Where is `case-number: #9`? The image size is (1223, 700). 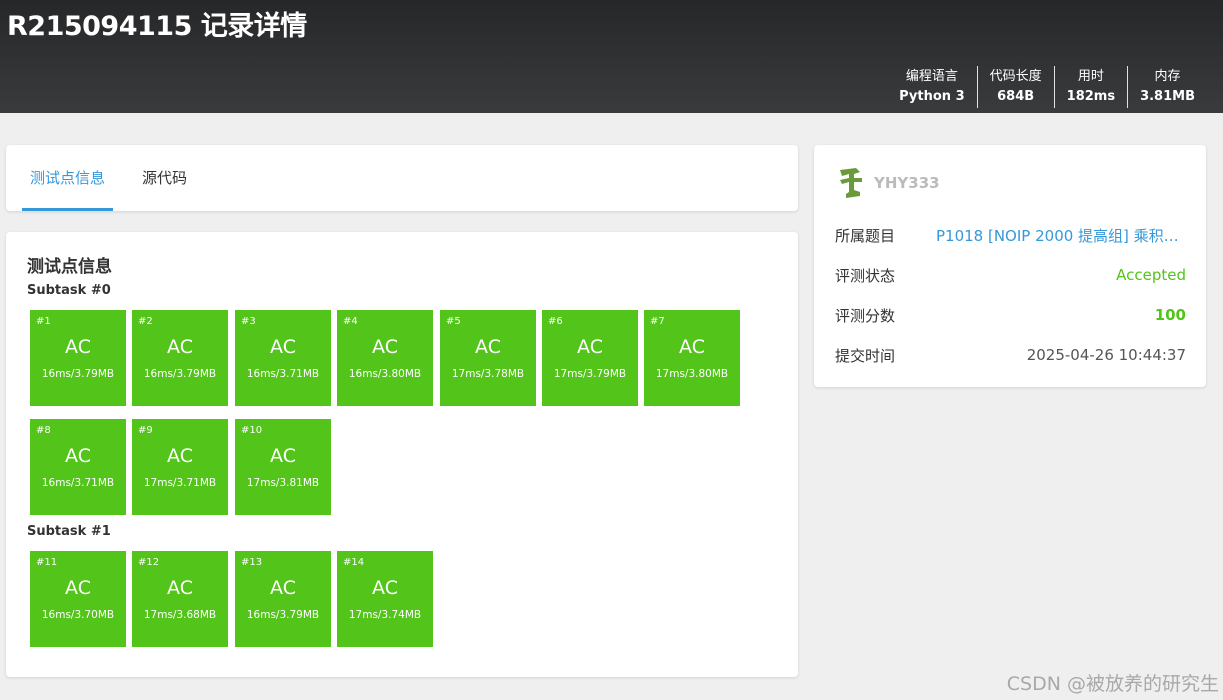
case-number: #9 is located at coordinates (145, 430).